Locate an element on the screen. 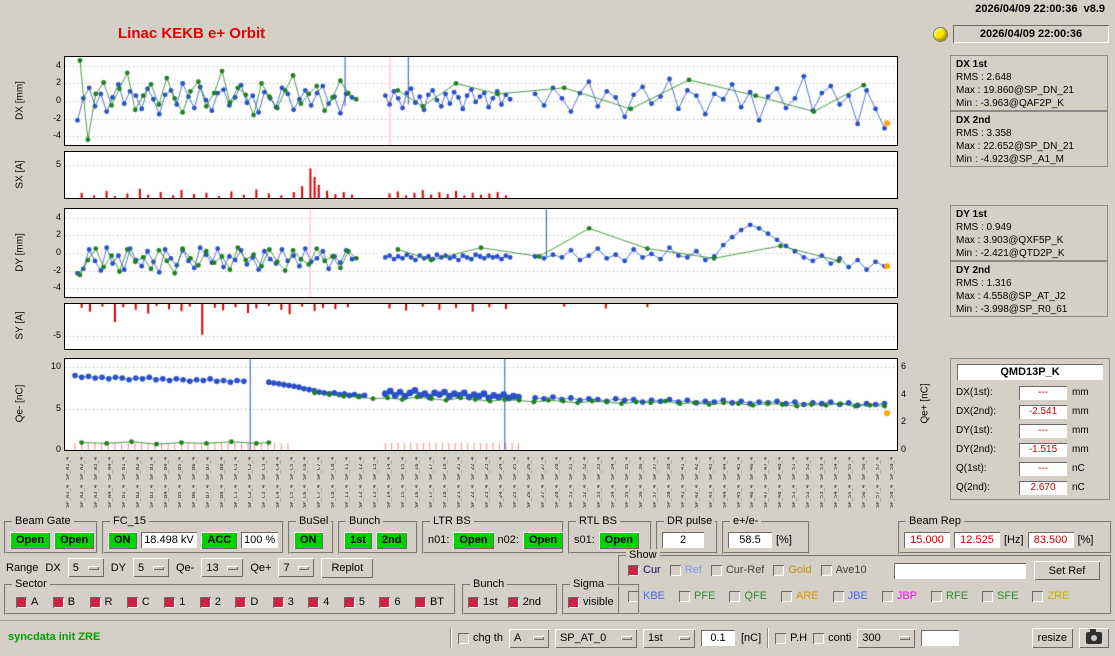 The width and height of the screenshot is (1115, 656). monitor-row: DY(1st): --- mm is located at coordinates (1030, 430).